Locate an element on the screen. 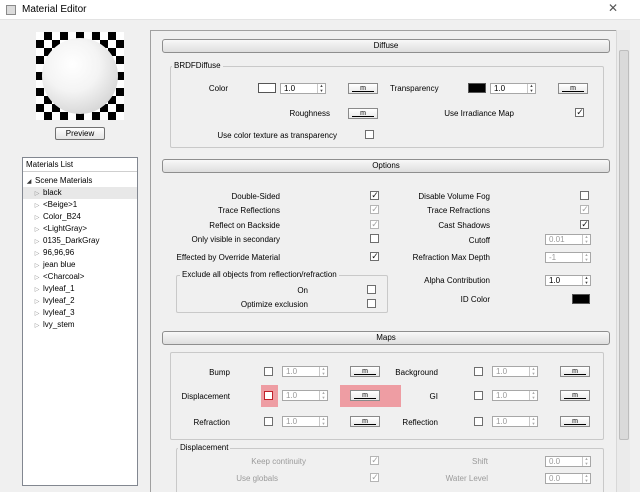 The image size is (640, 492). background-spinner: 1.0 ▲ ▼ is located at coordinates (515, 371).